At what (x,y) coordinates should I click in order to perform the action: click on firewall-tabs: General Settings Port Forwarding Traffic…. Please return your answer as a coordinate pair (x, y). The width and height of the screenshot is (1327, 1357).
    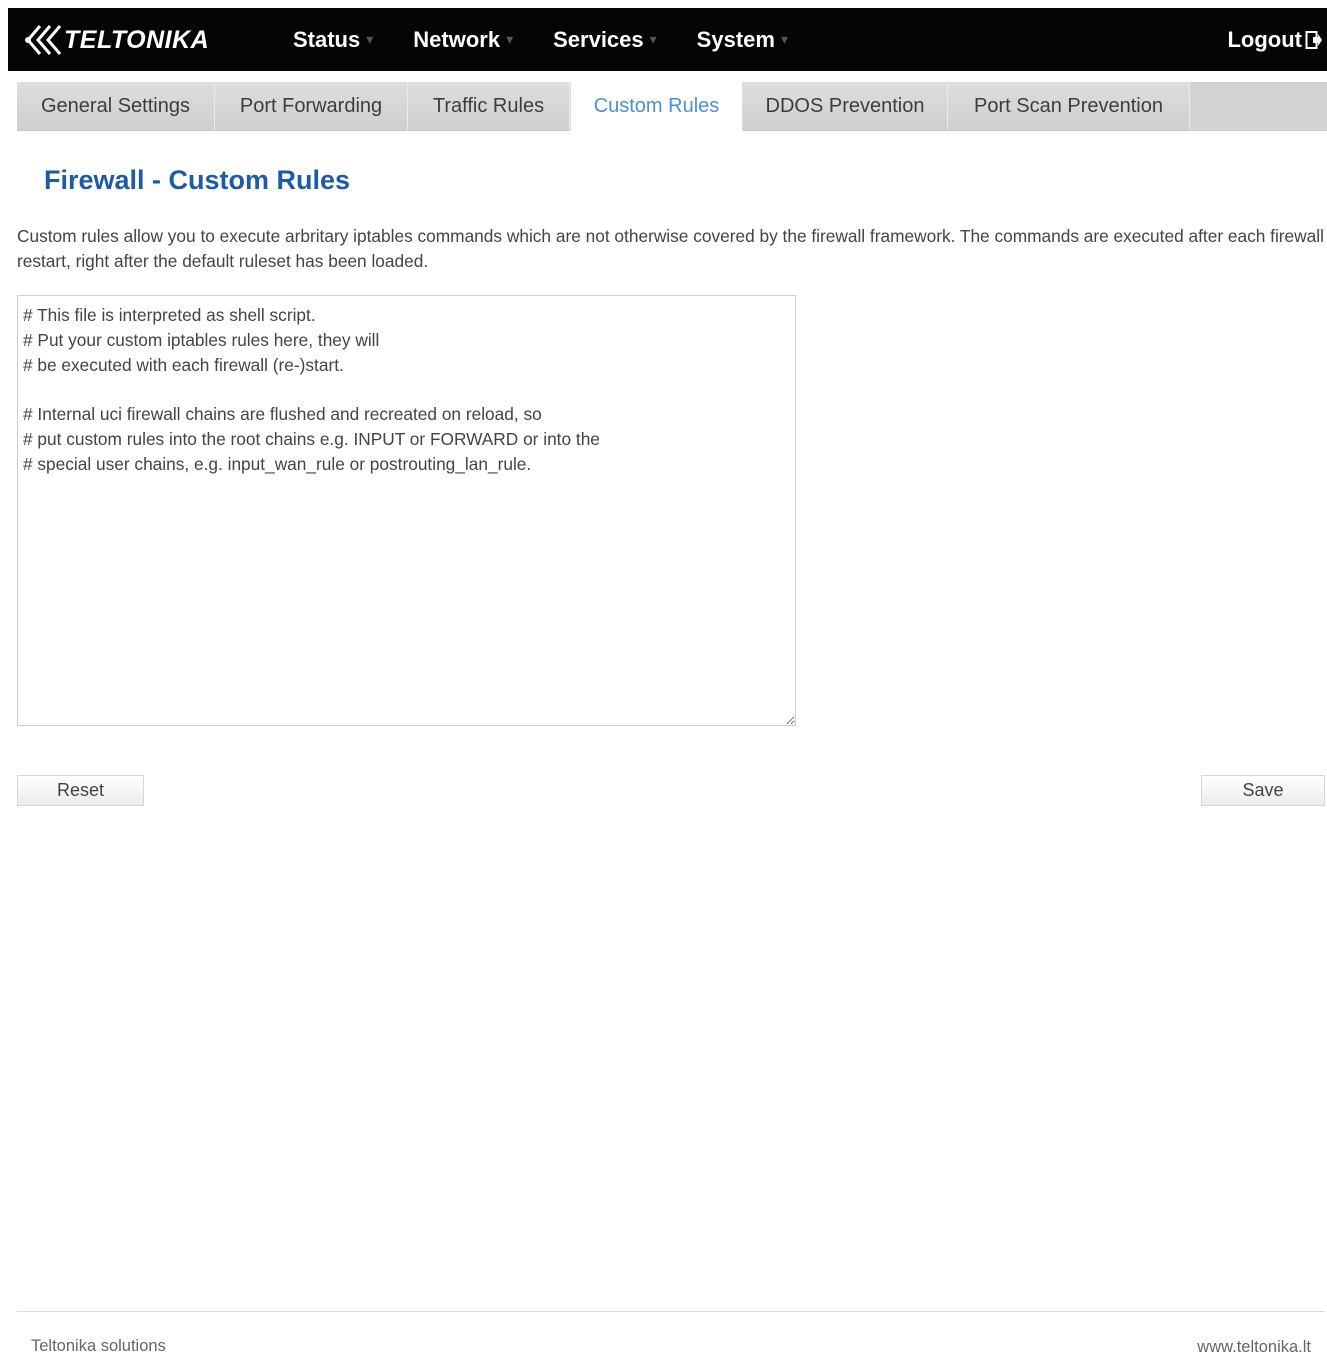
    Looking at the image, I should click on (672, 106).